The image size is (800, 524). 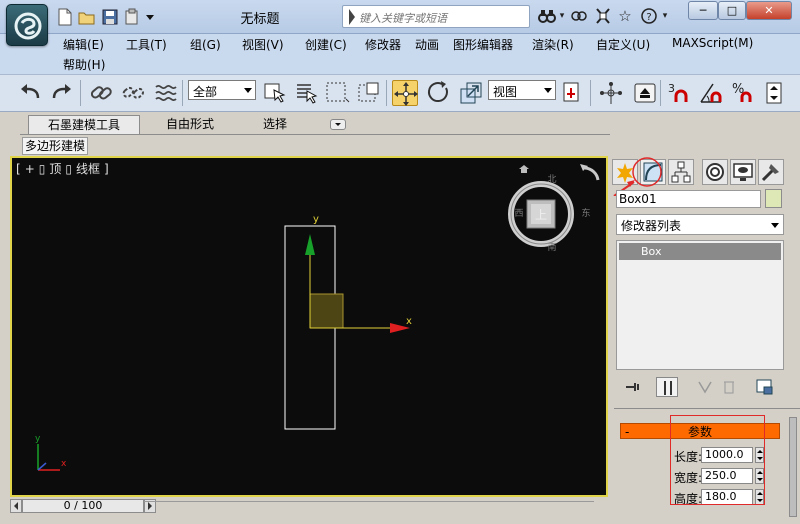 I want to click on make-unique-icon, so click(x=705, y=387).